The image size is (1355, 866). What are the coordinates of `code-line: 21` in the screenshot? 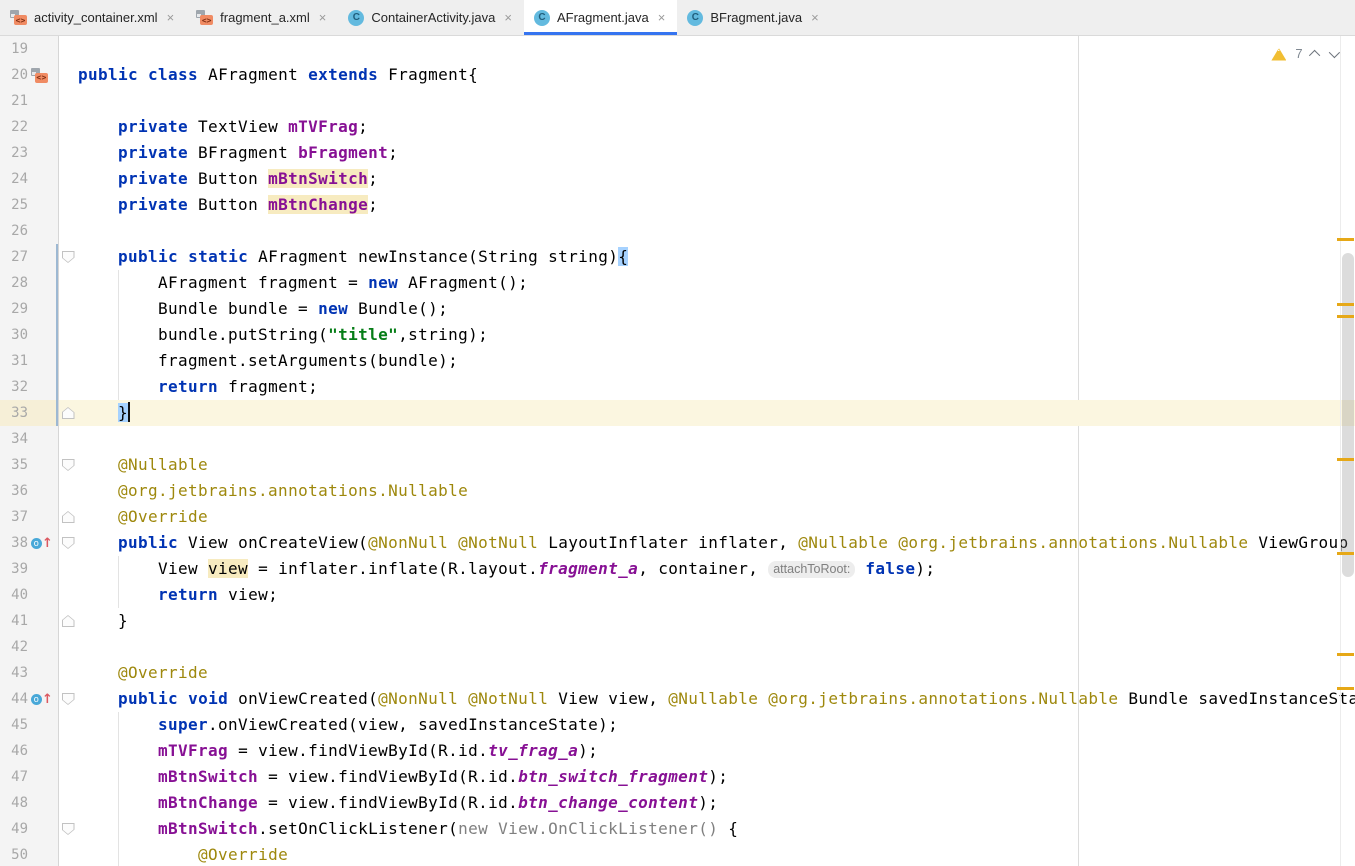 It's located at (677, 101).